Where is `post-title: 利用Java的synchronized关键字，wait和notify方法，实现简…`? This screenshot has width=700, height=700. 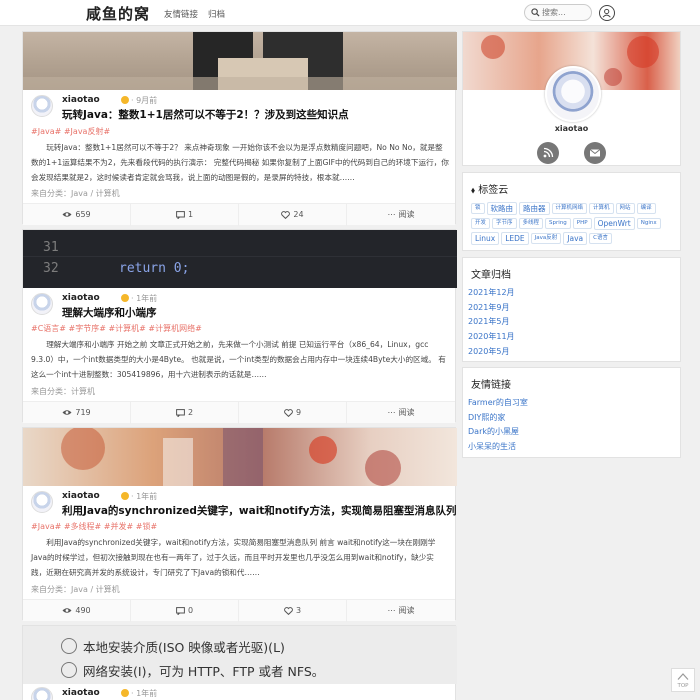
post-title: 利用Java的synchronized关键字，wait和notify方法，实现简… is located at coordinates (259, 510).